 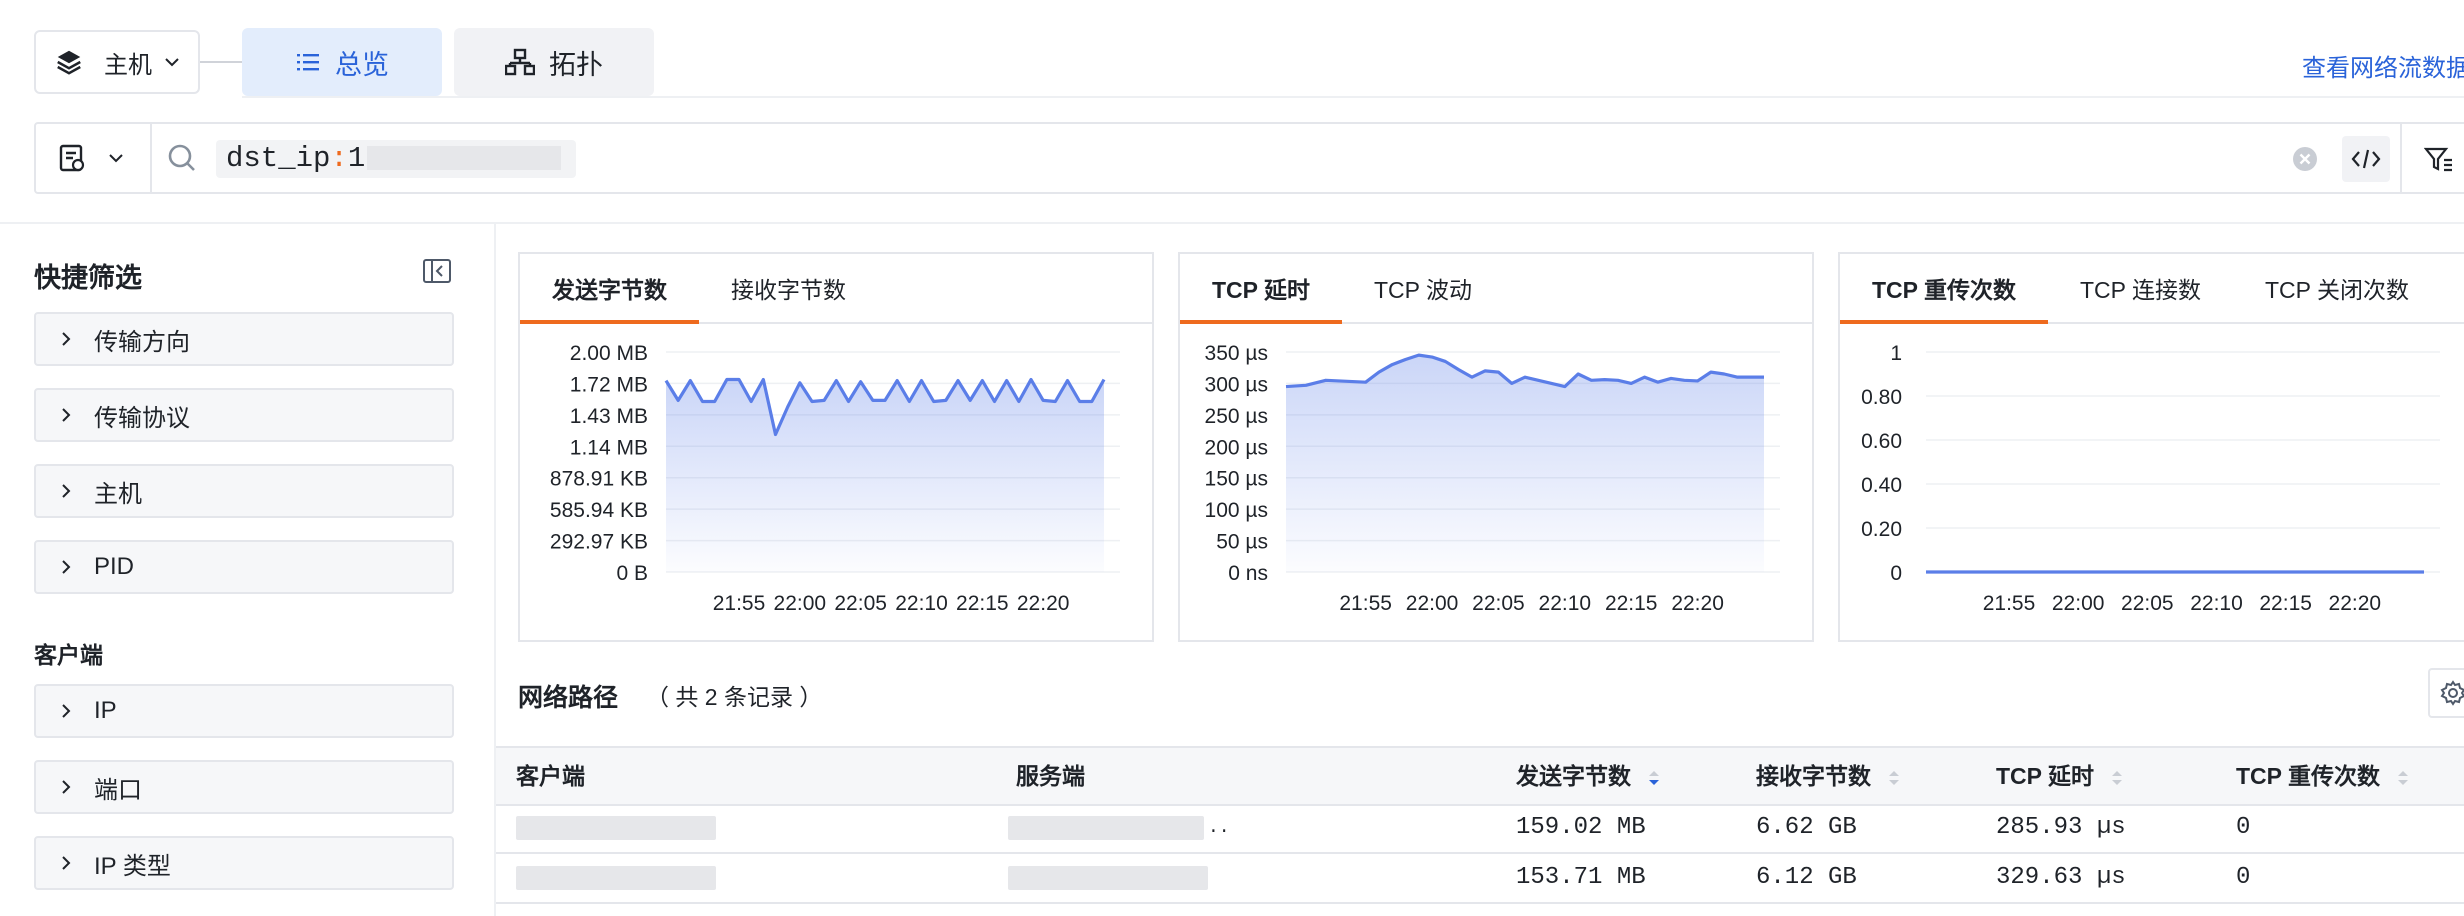 I want to click on y-tick-label: 1.43 MB, so click(x=609, y=416).